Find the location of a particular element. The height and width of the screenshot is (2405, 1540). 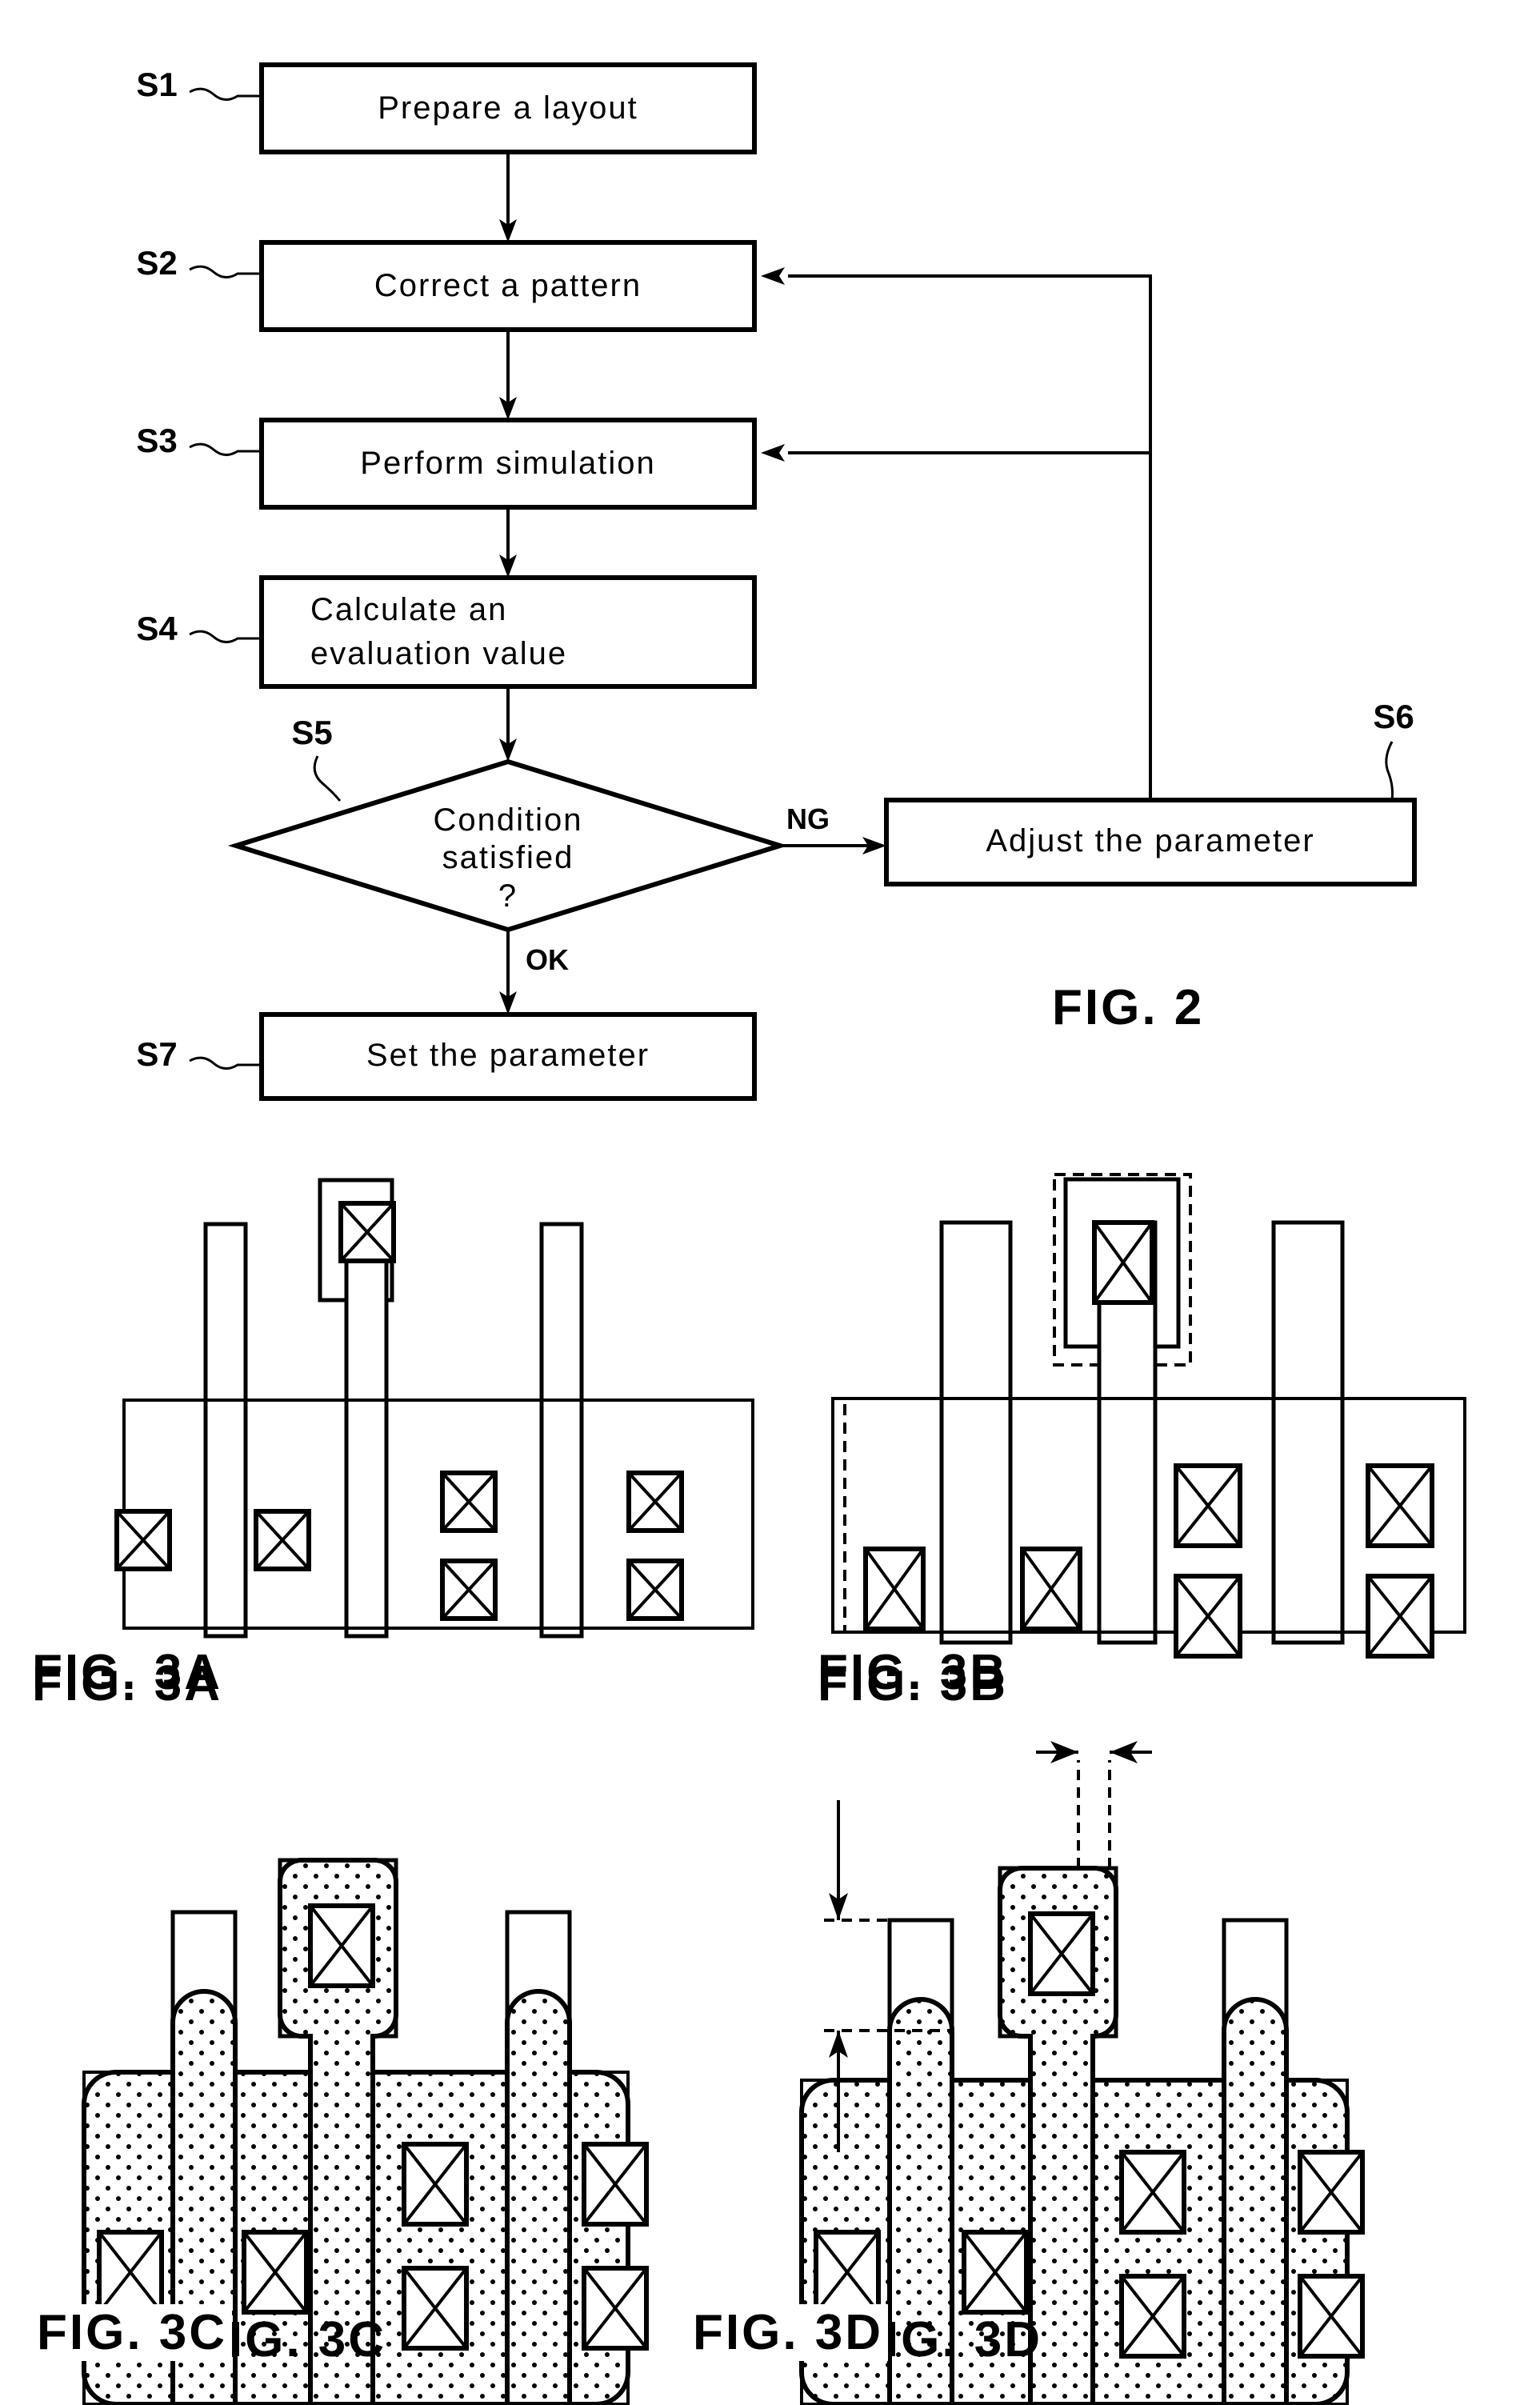

flow-step-s3-id: S3 is located at coordinates (156, 440).